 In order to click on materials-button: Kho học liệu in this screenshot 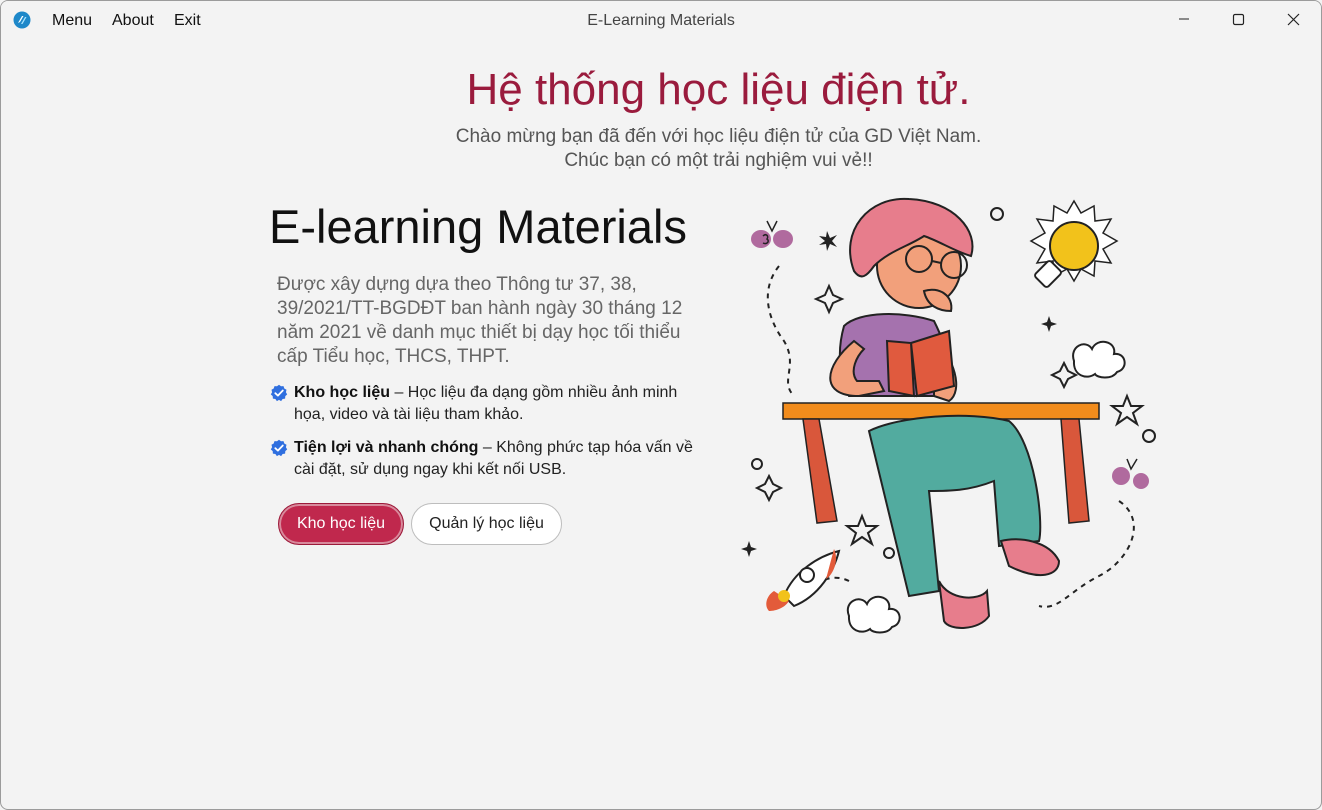, I will do `click(341, 524)`.